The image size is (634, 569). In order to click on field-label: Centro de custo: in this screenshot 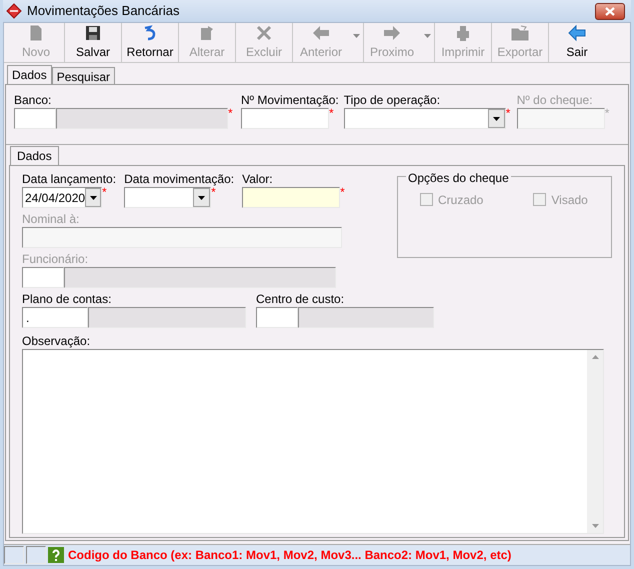, I will do `click(301, 299)`.